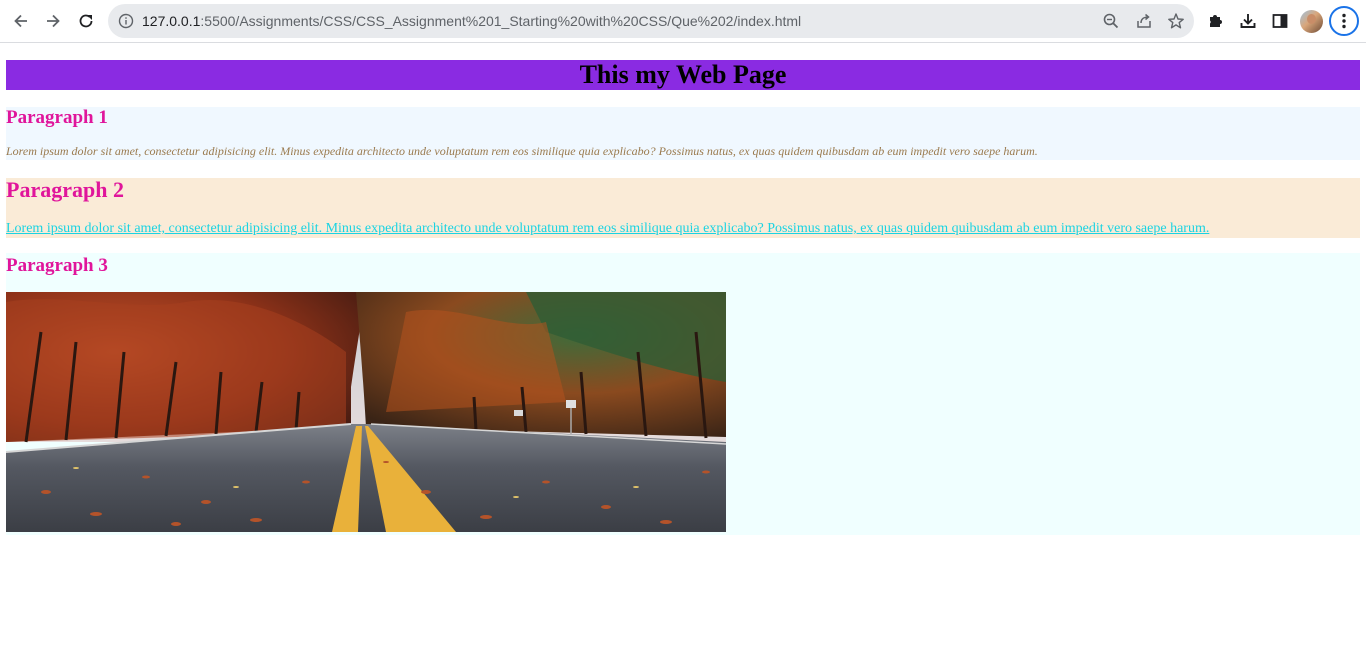 This screenshot has width=1366, height=651. What do you see at coordinates (1111, 21) in the screenshot?
I see `zoom-icon` at bounding box center [1111, 21].